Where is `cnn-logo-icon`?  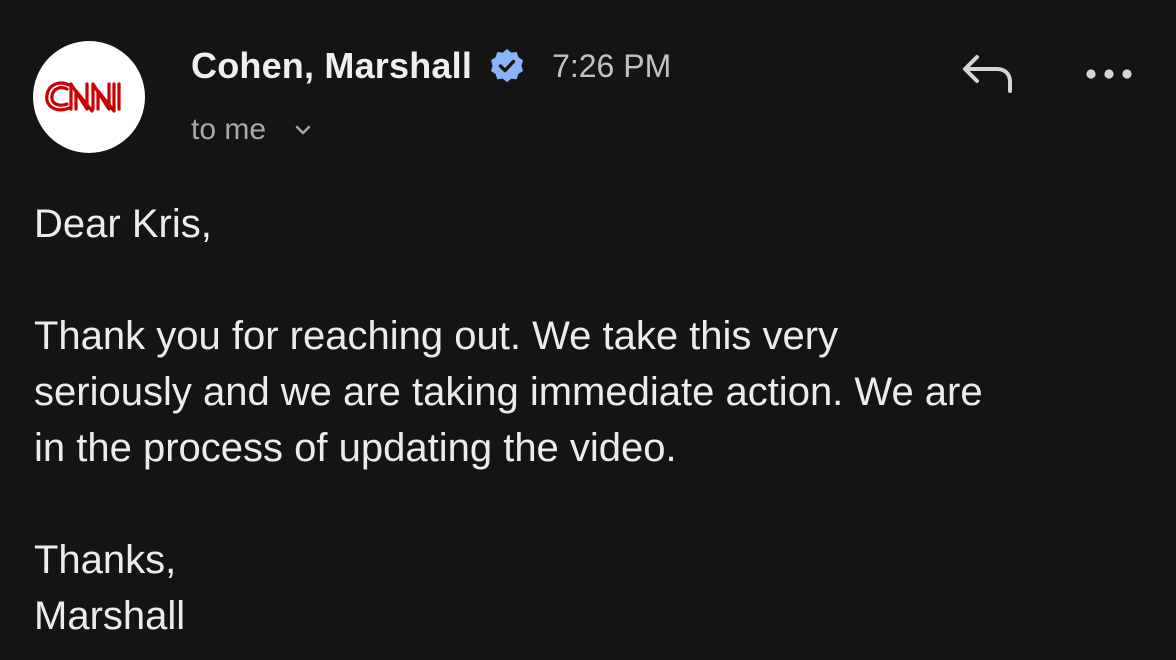
cnn-logo-icon is located at coordinates (83, 97).